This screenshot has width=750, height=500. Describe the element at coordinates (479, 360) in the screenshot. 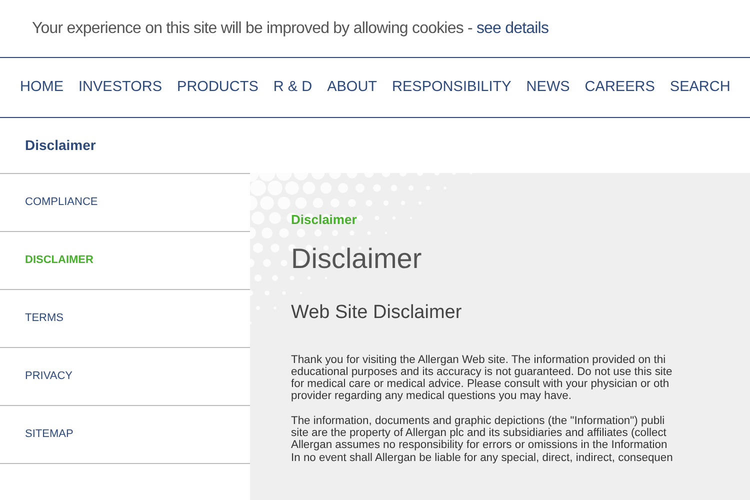

I see `body-text-line: Thank you for visiting the Allergan Web site. The information provided on thi` at that location.